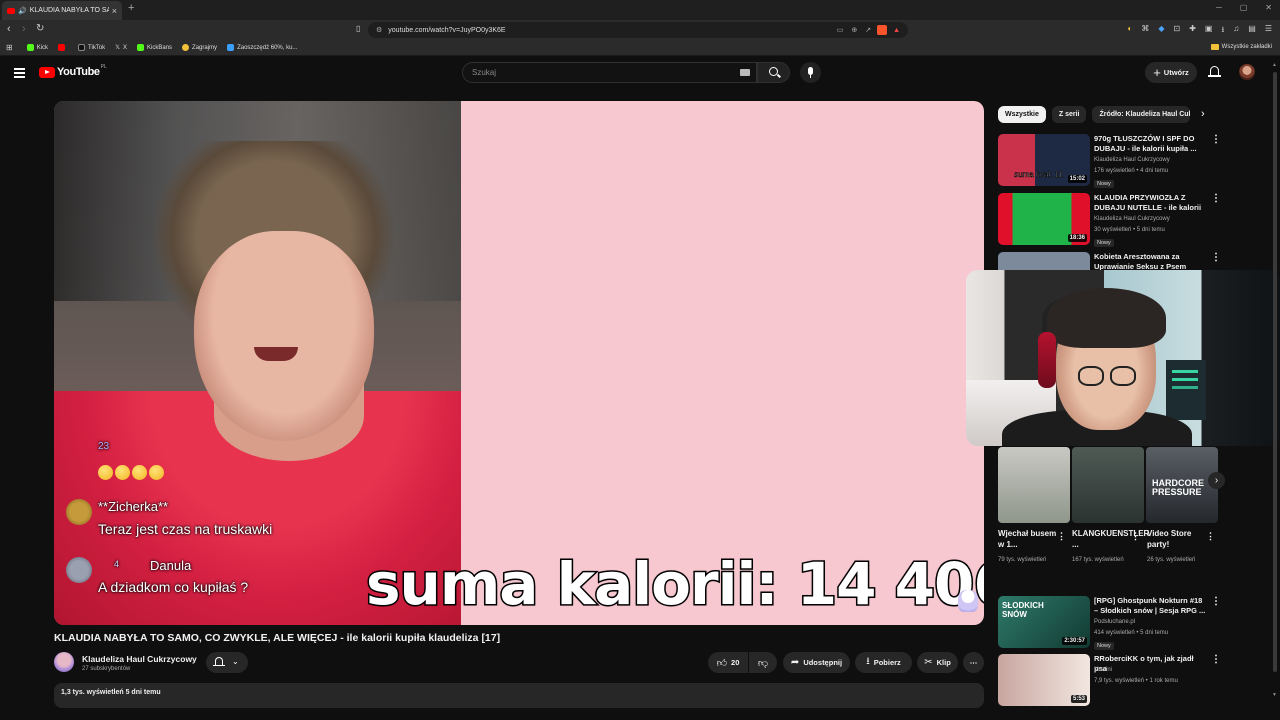 This screenshot has width=1280, height=720. What do you see at coordinates (928, 662) in the screenshot?
I see `scissors-icon: ✂` at bounding box center [928, 662].